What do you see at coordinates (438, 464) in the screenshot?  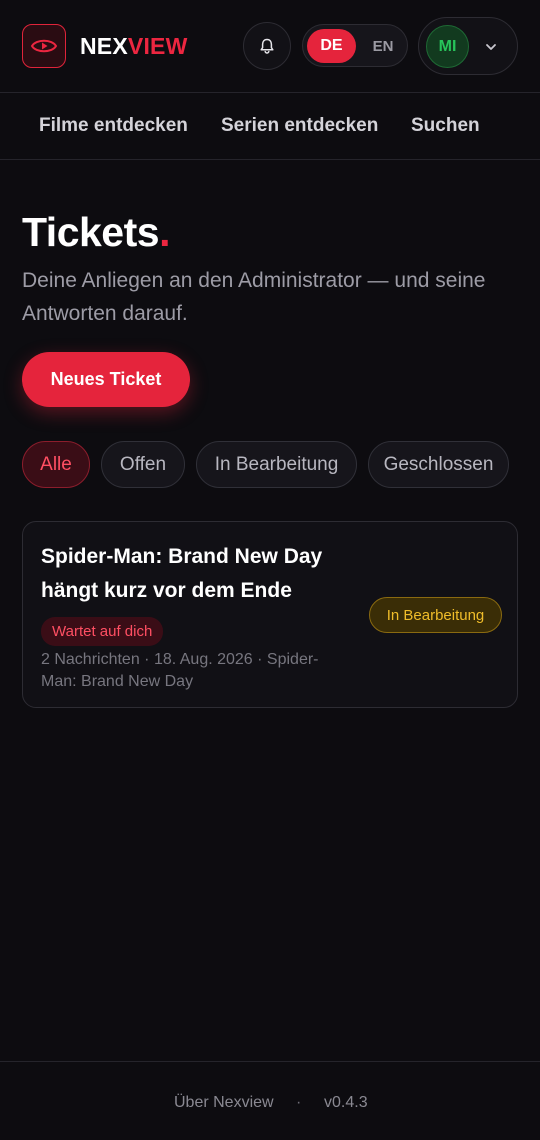 I see `filter-closed: Geschlossen` at bounding box center [438, 464].